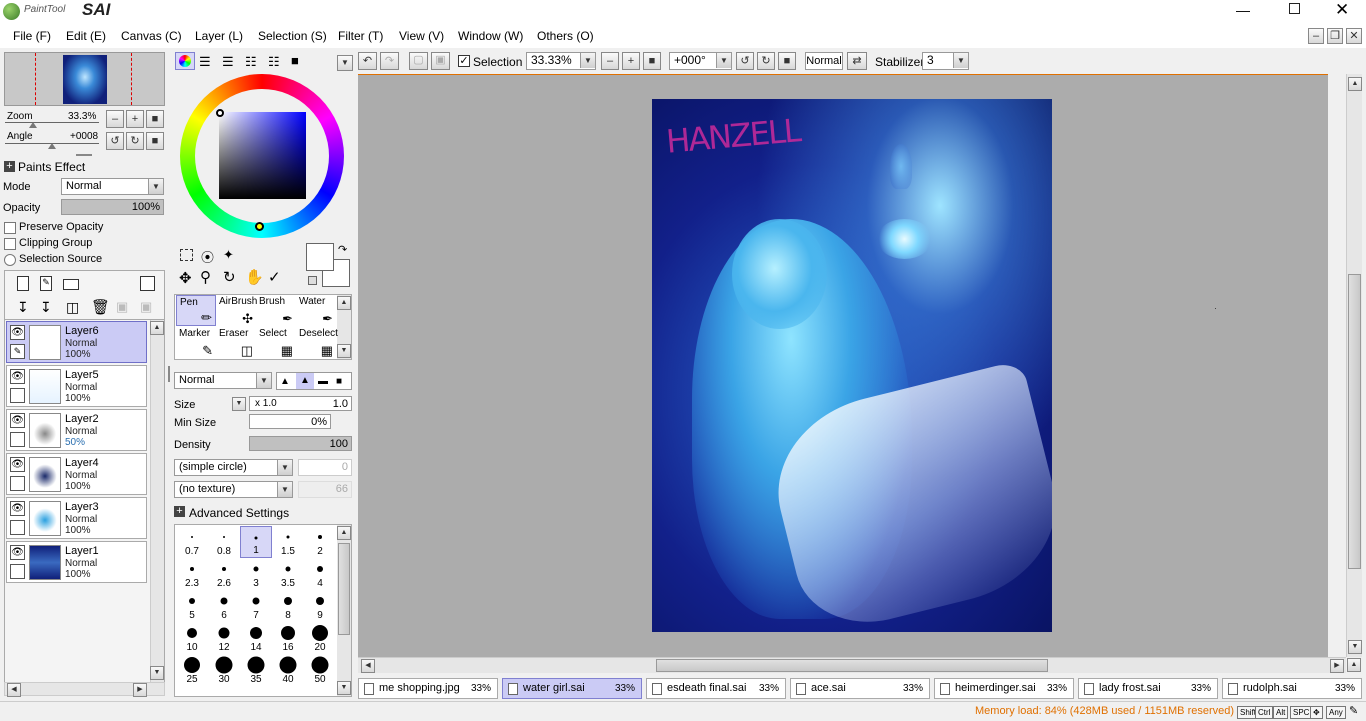  I want to click on brush-size-cell: 1, so click(256, 542).